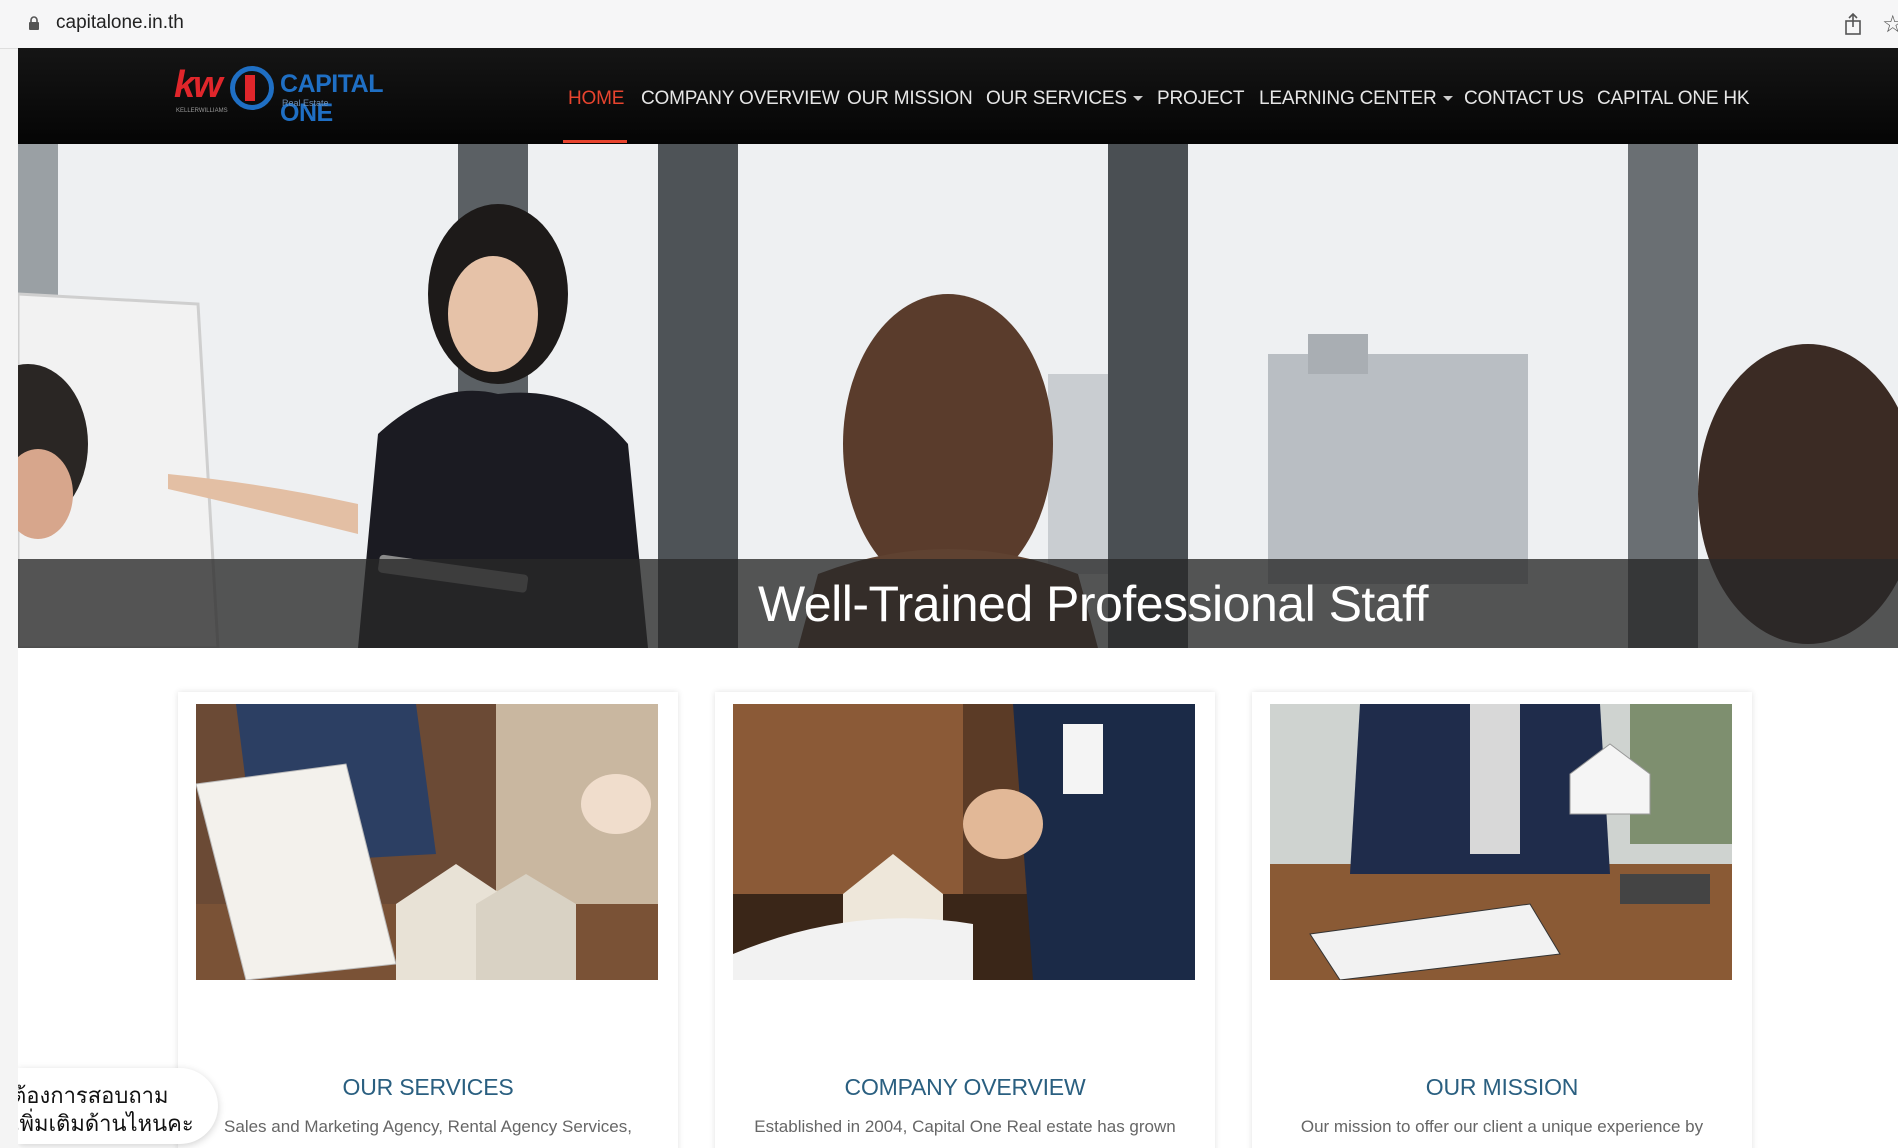 Image resolution: width=1898 pixels, height=1148 pixels. Describe the element at coordinates (1056, 98) in the screenshot. I see `nav-our-services-label: OUR SERVICES` at that location.